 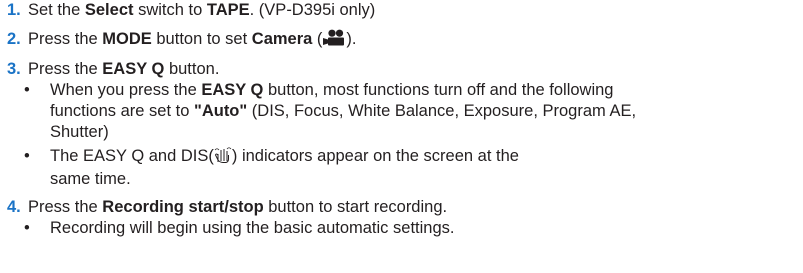 I want to click on movie-camera-icon, so click(x=334, y=40).